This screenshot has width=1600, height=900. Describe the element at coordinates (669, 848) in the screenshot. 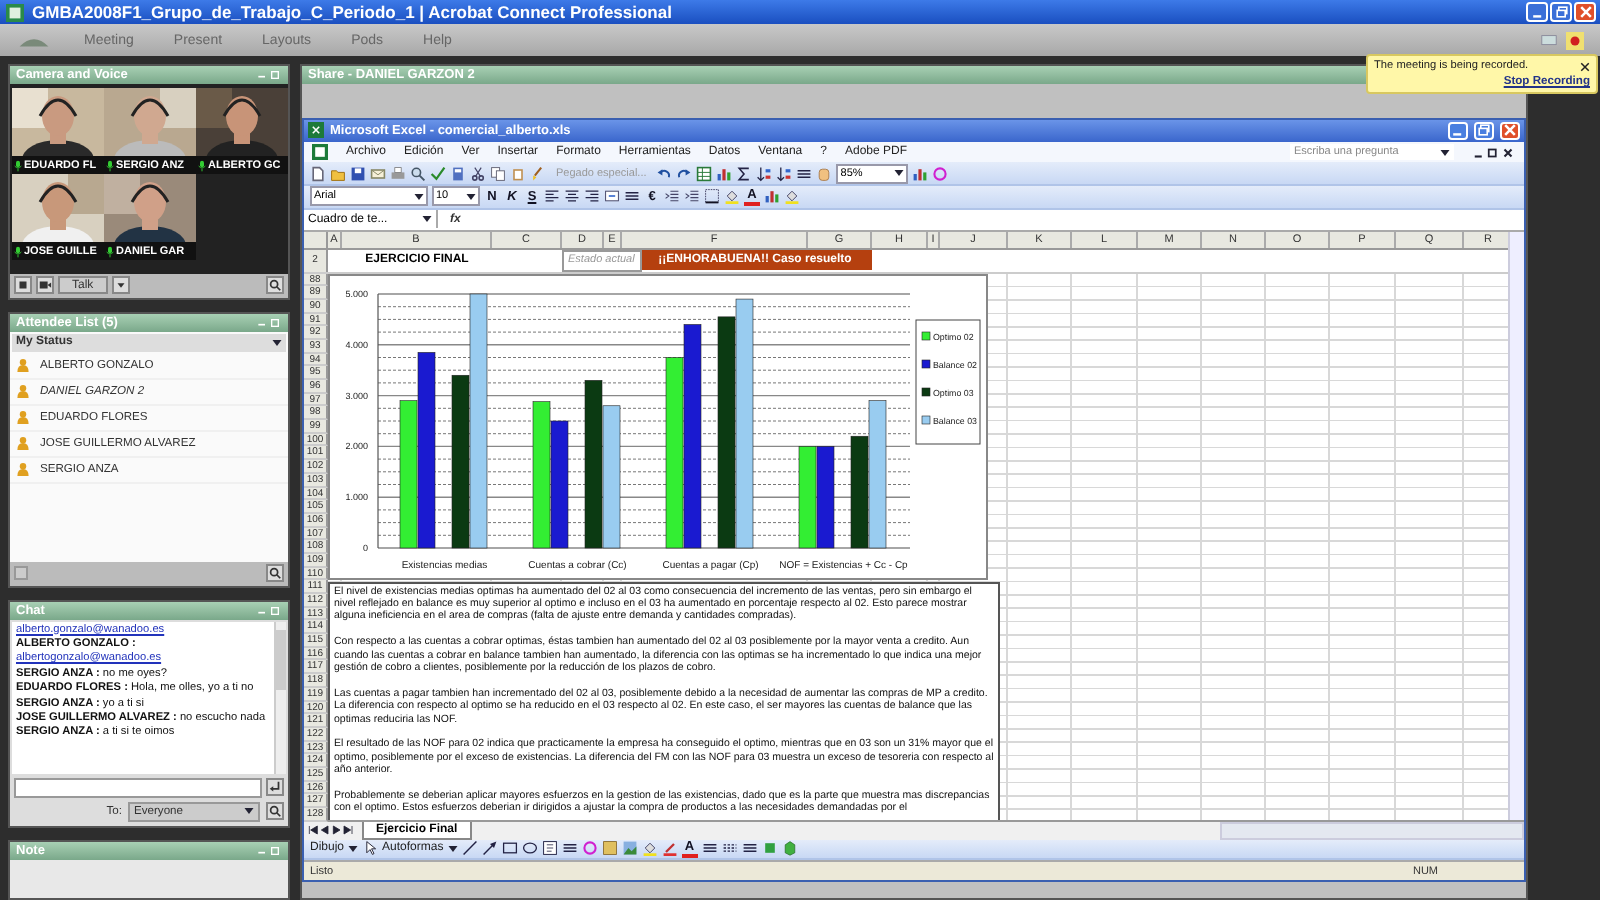

I see `pen-icon` at that location.